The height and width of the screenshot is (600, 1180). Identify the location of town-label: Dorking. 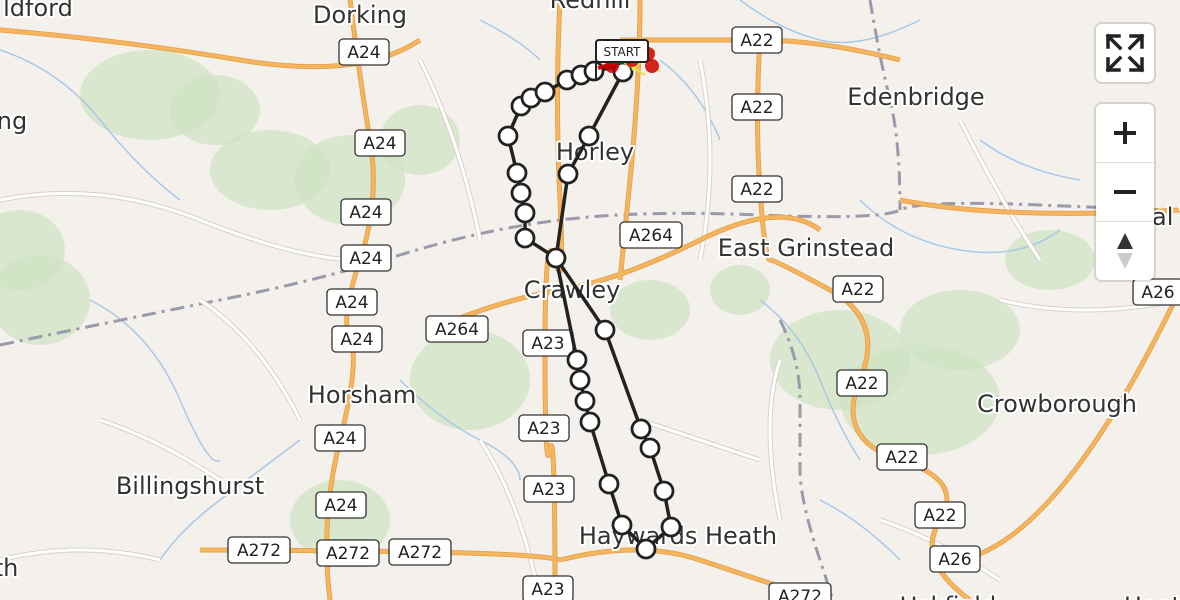
(360, 15).